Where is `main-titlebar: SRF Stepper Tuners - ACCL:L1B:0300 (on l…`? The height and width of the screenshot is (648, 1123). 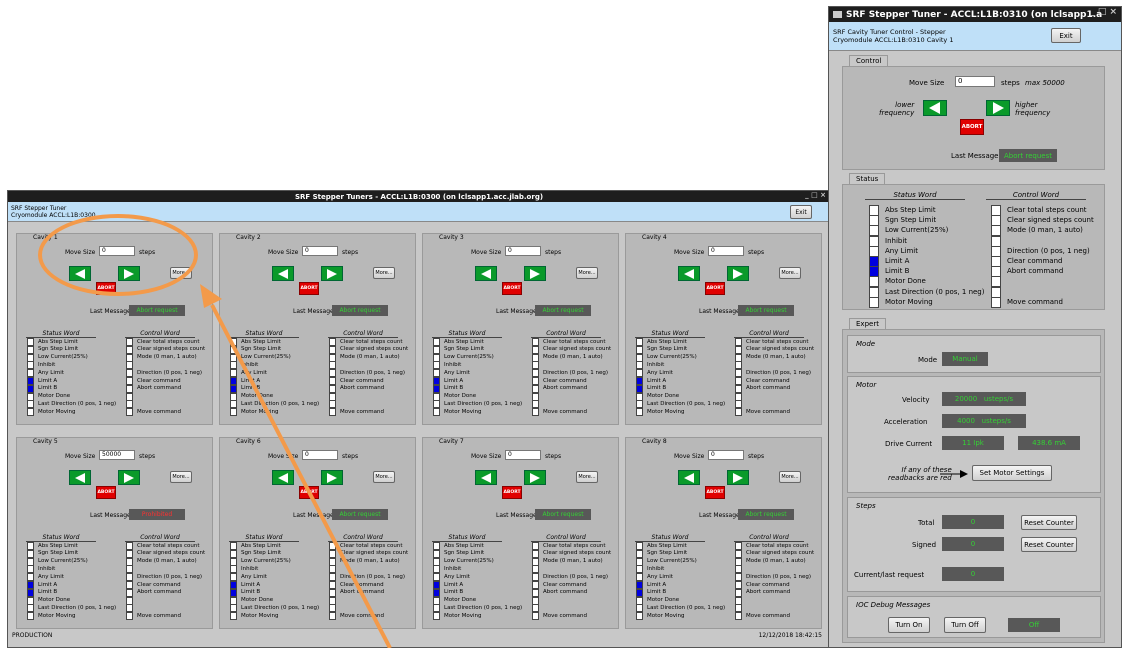 main-titlebar: SRF Stepper Tuners - ACCL:L1B:0300 (on l… is located at coordinates (419, 196).